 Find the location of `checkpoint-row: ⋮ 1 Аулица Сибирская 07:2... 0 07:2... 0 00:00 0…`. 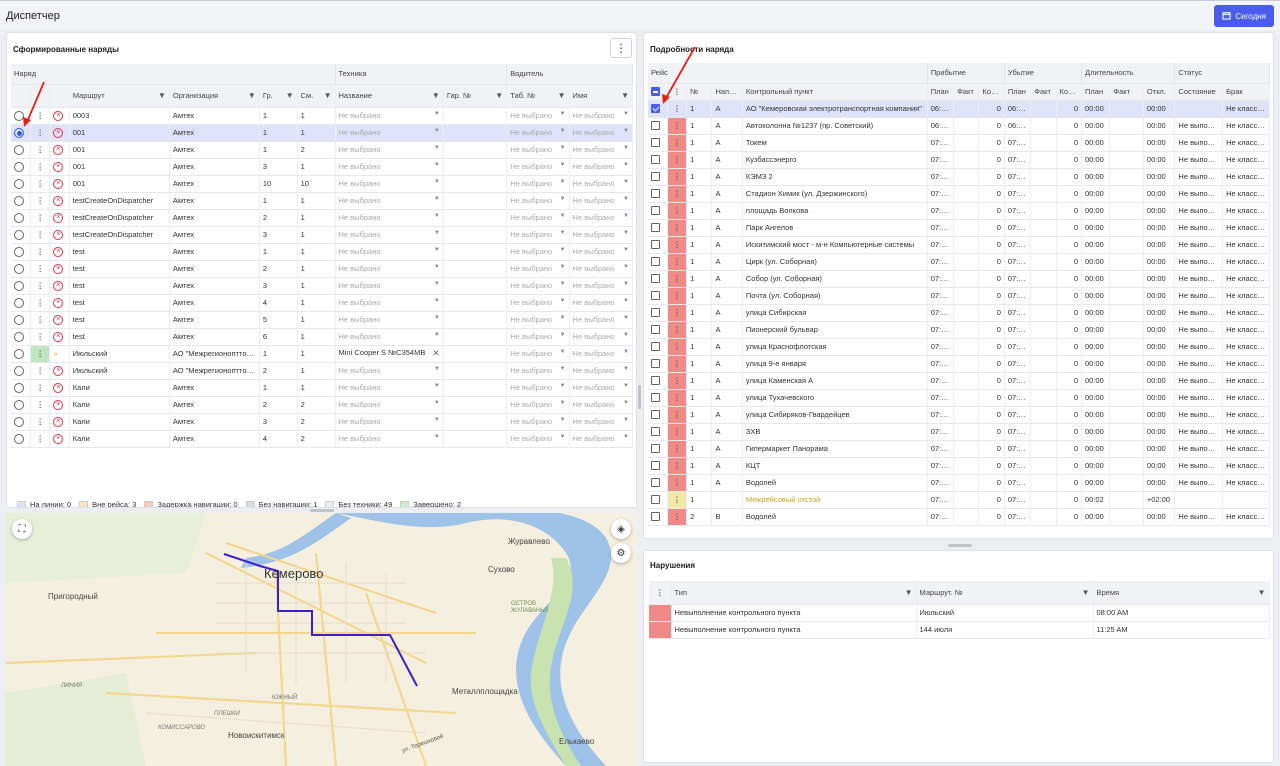

checkpoint-row: ⋮ 1 Аулица Сибирская 07:2... 0 07:2... 0 00:00 0… is located at coordinates (959, 313).